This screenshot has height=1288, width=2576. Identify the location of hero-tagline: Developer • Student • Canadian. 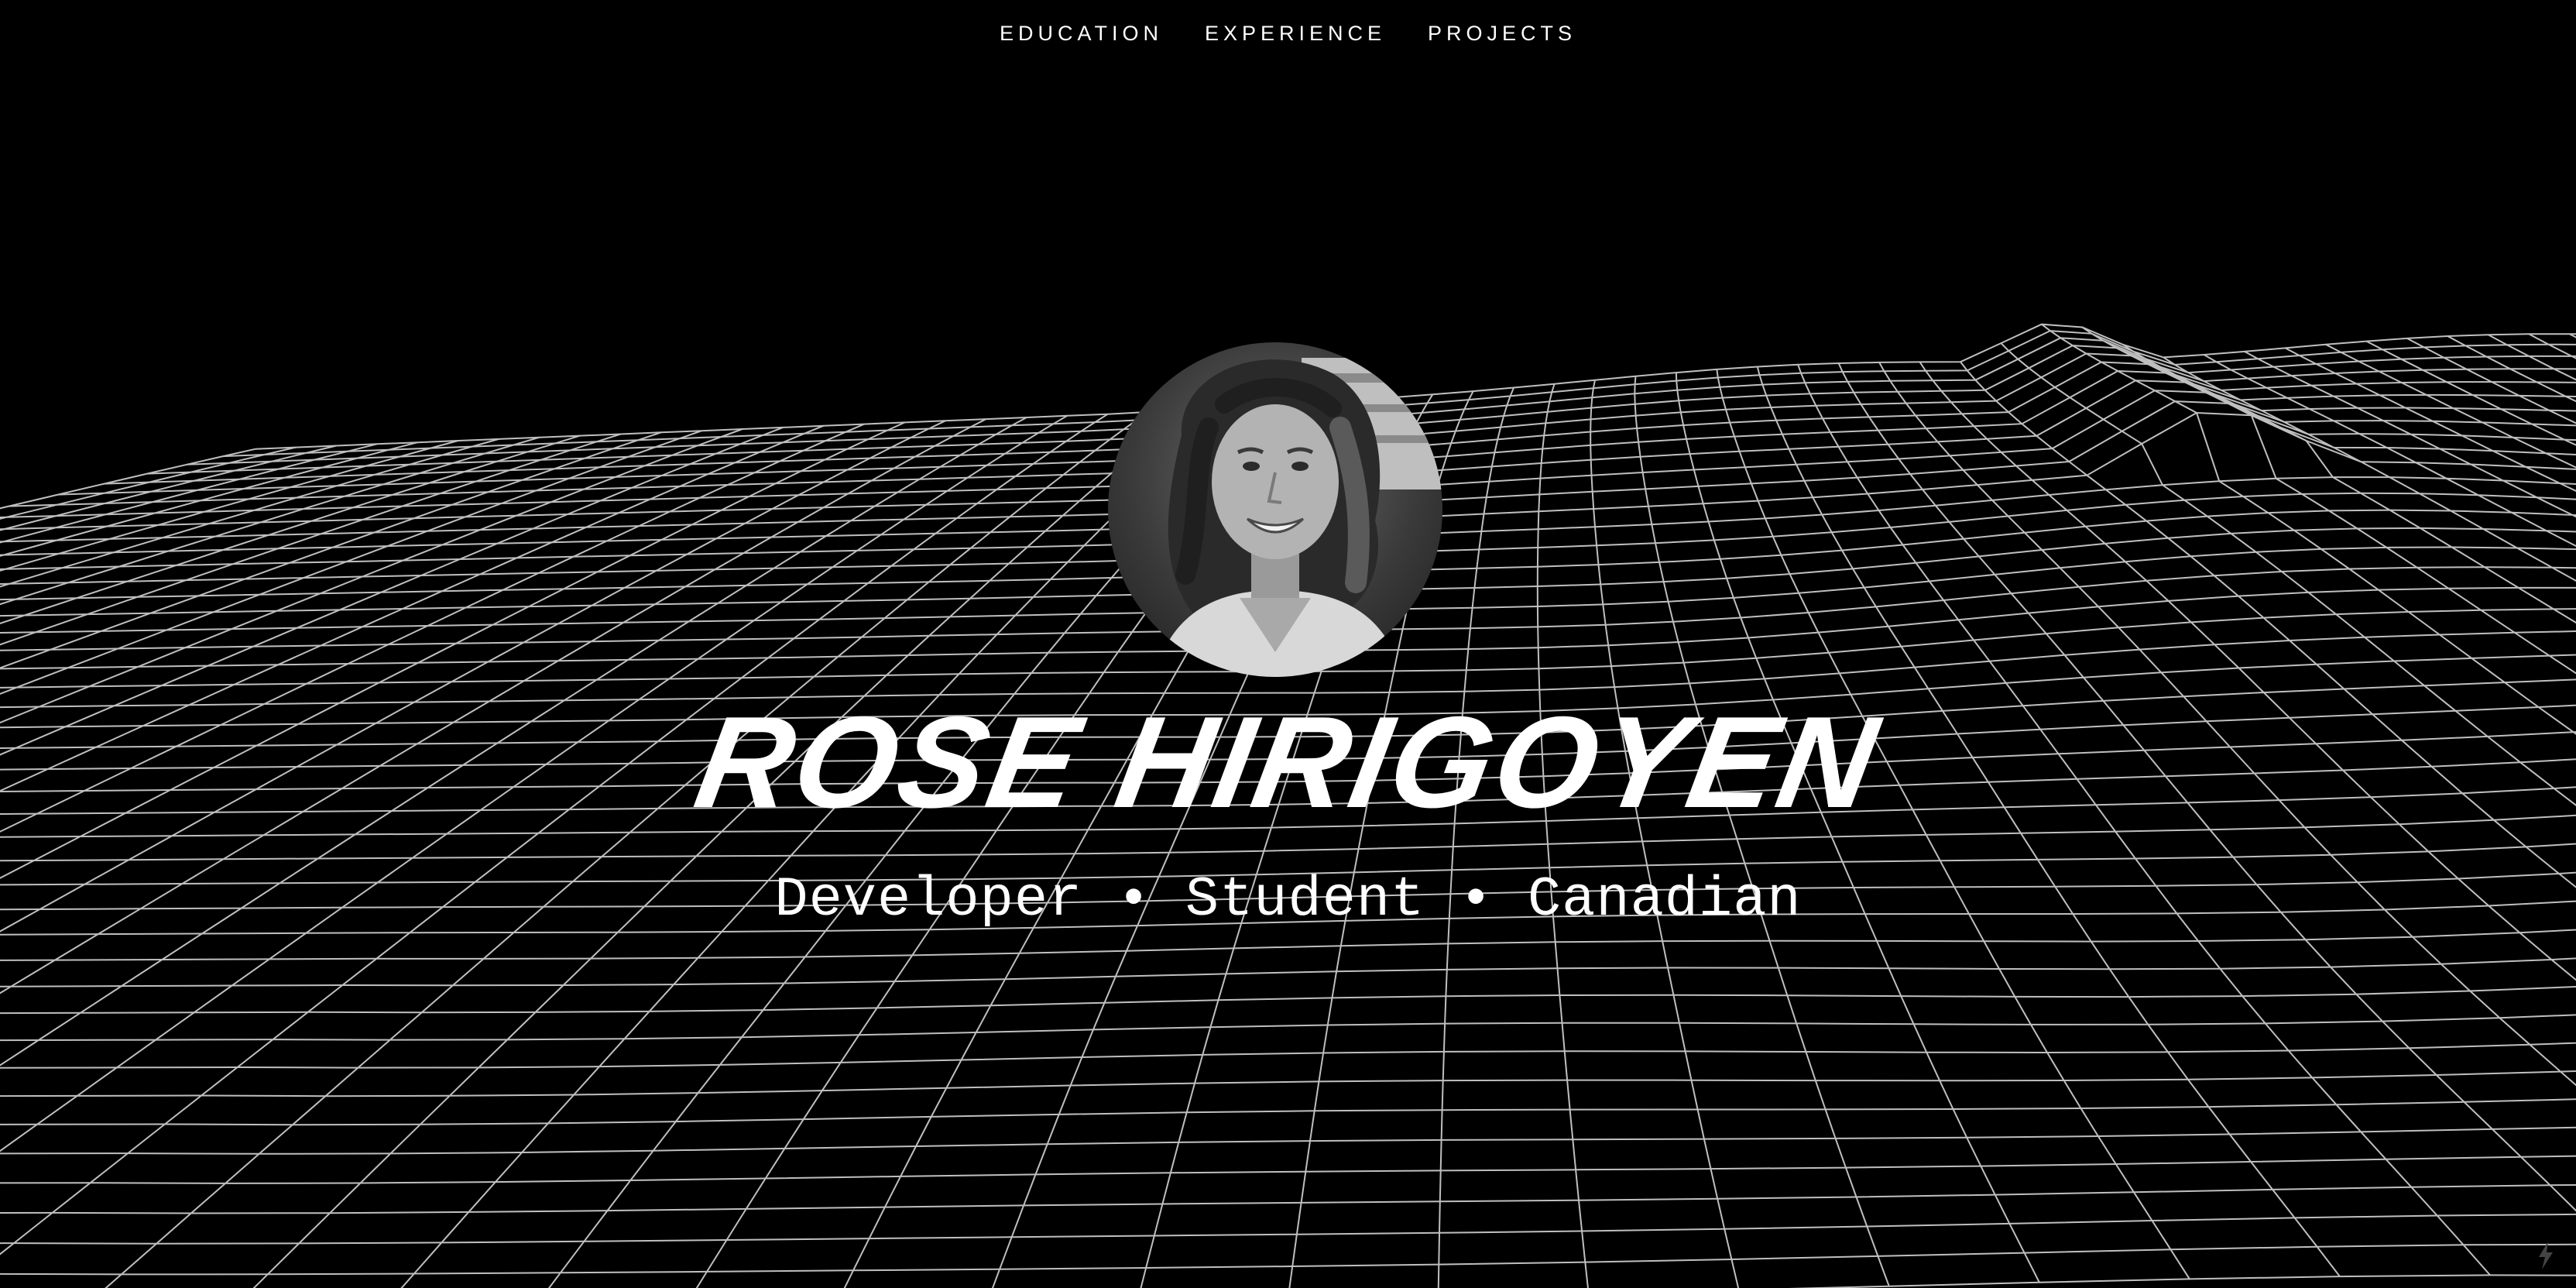
(1288, 900).